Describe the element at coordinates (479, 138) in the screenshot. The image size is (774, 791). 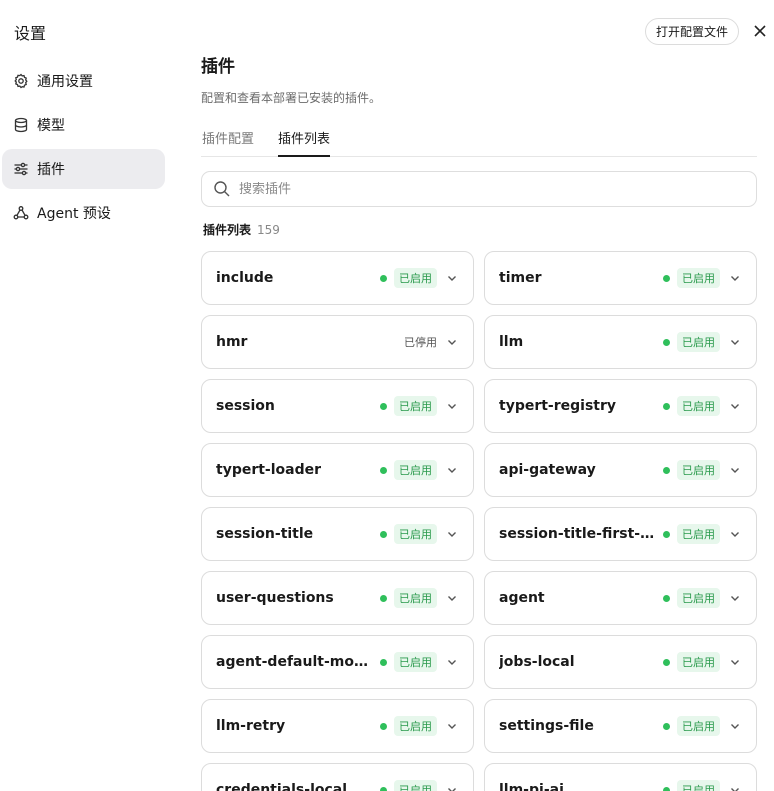
I see `tab-bar: 插件配置 插件列表` at that location.